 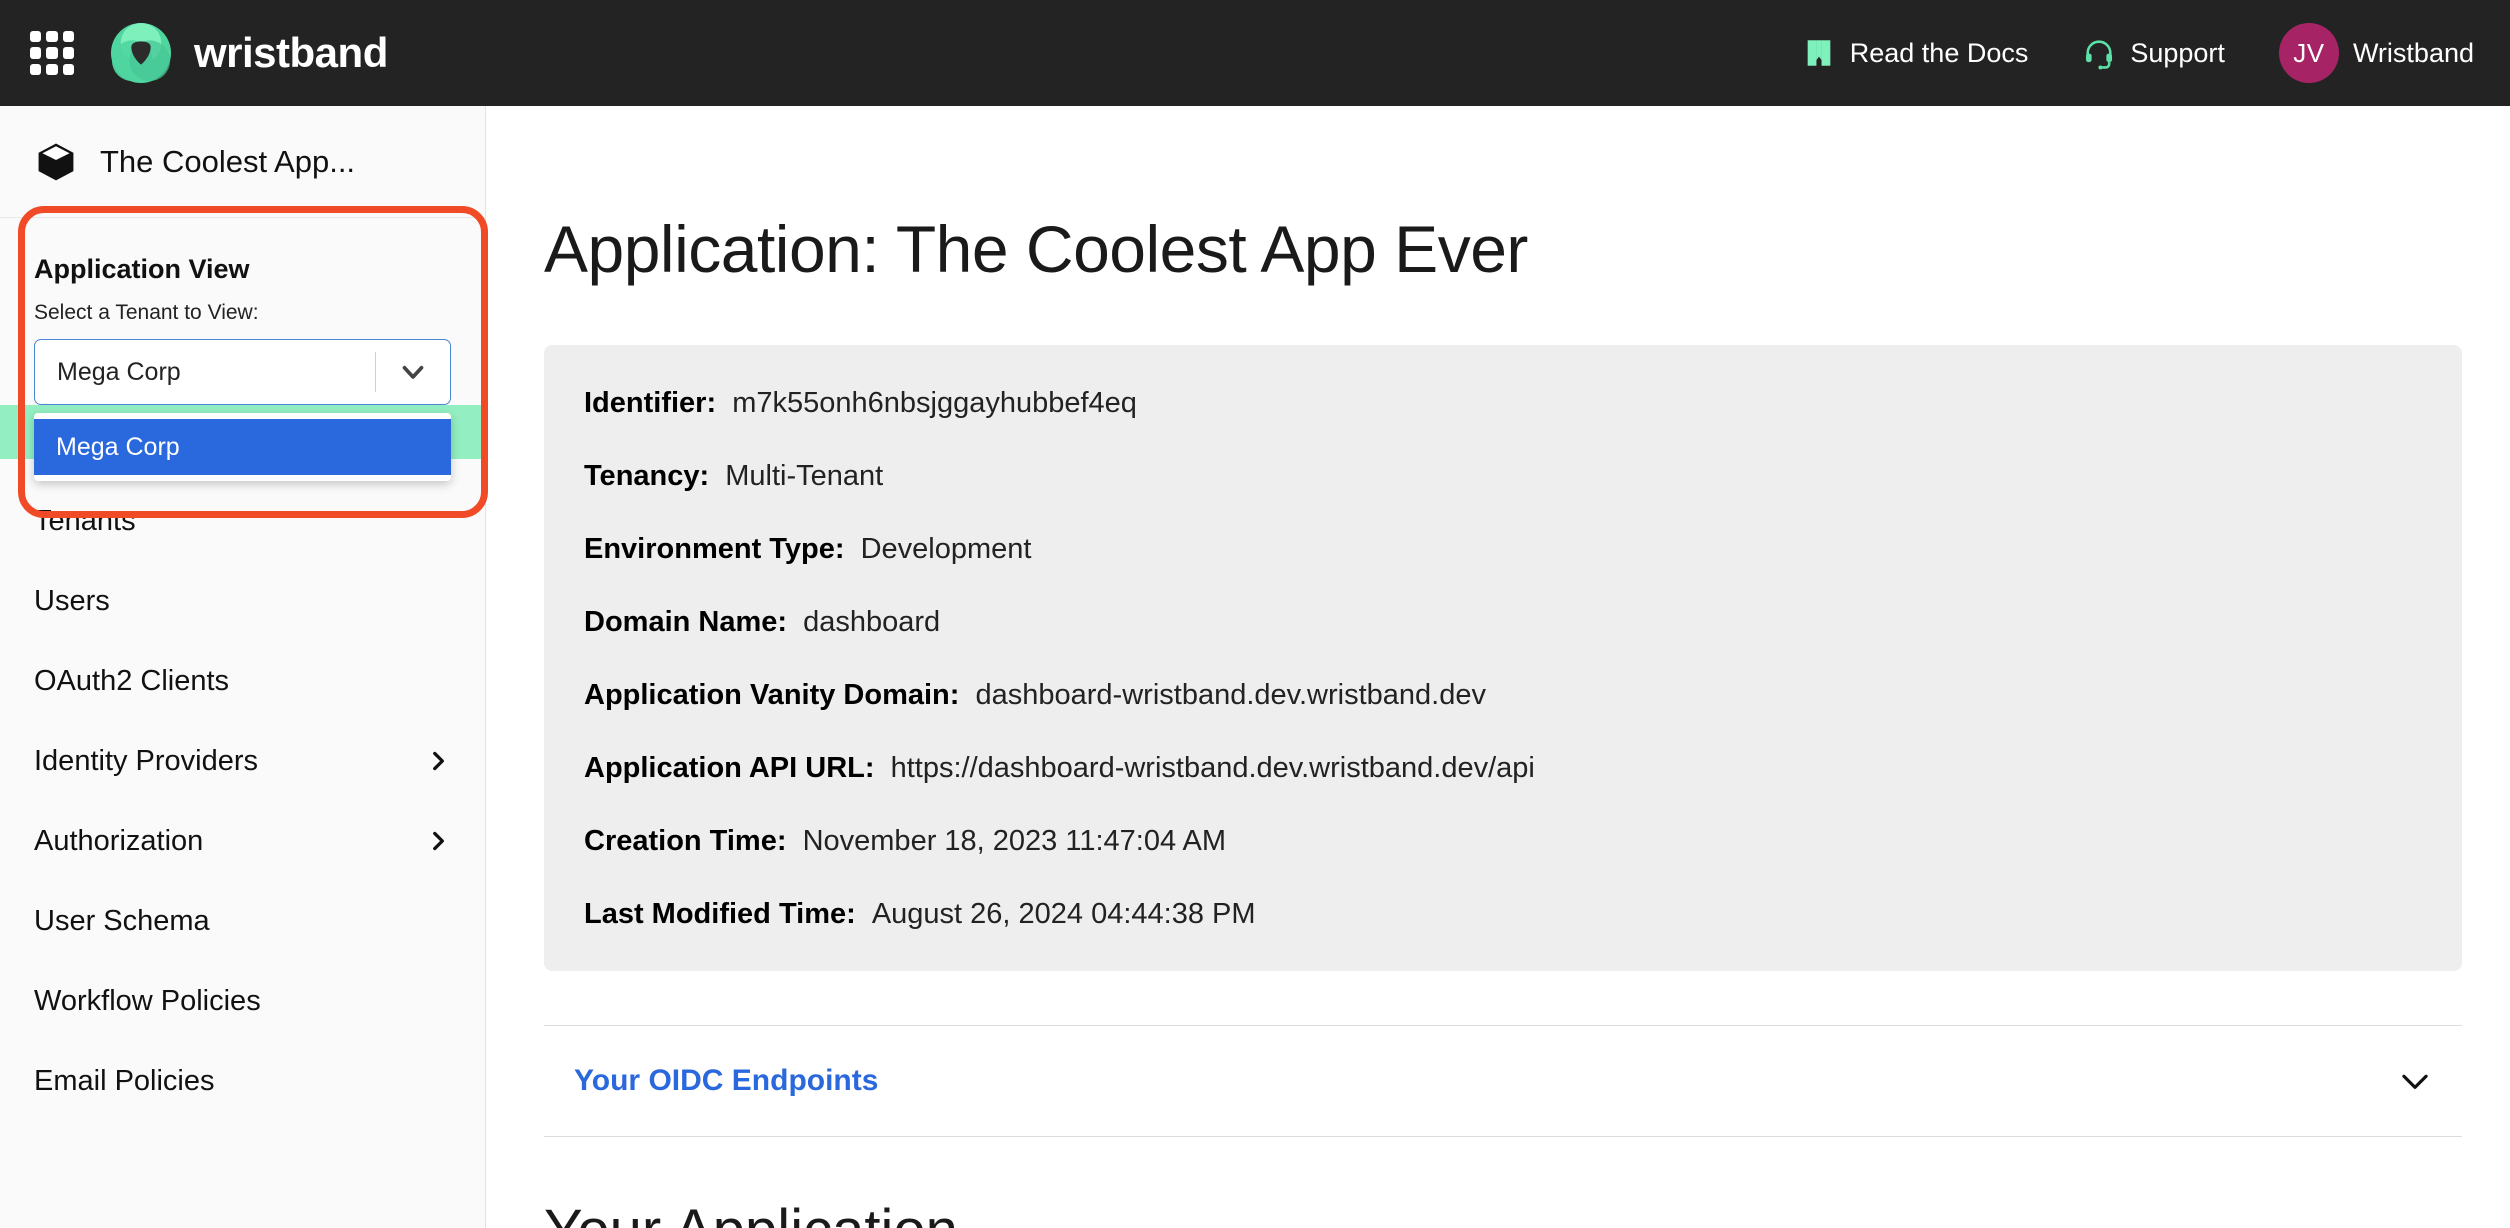 What do you see at coordinates (1230, 695) in the screenshot?
I see `detail-value: dashboard-wristband.dev.wristband.dev` at bounding box center [1230, 695].